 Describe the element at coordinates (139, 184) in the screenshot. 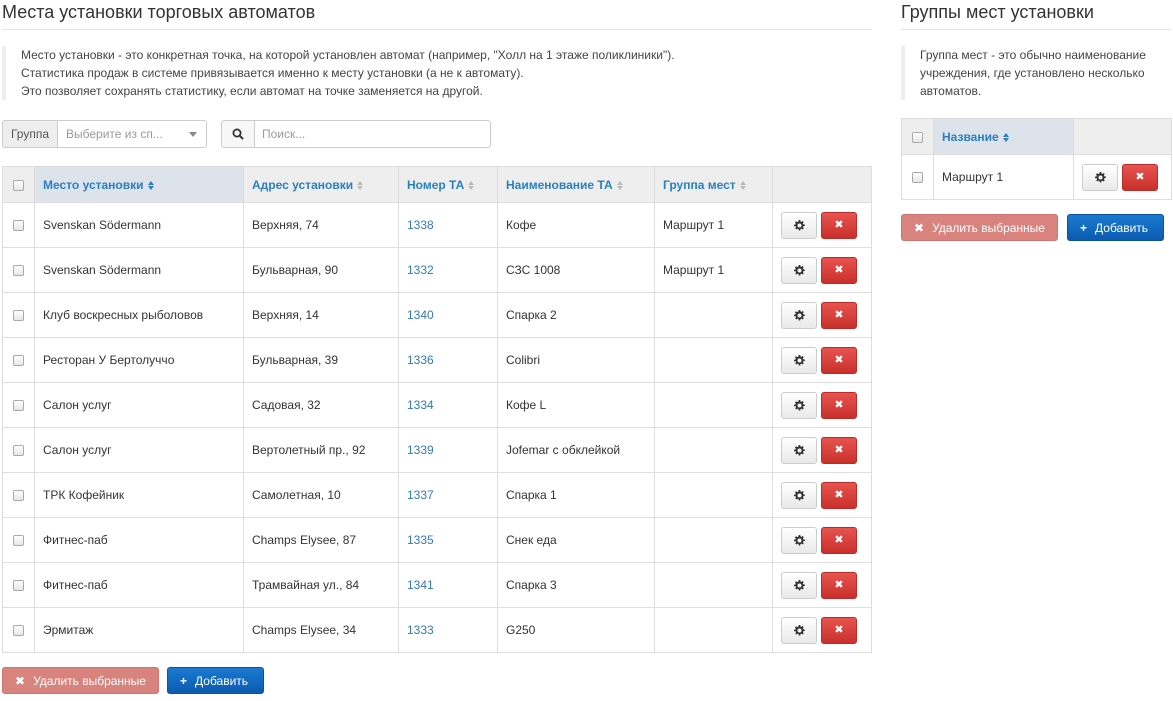

I see `column-header-place: Место установки` at that location.